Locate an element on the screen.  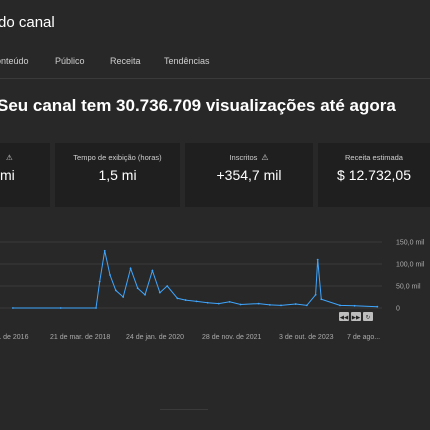
rewind-icon: ◀◀ is located at coordinates (344, 316).